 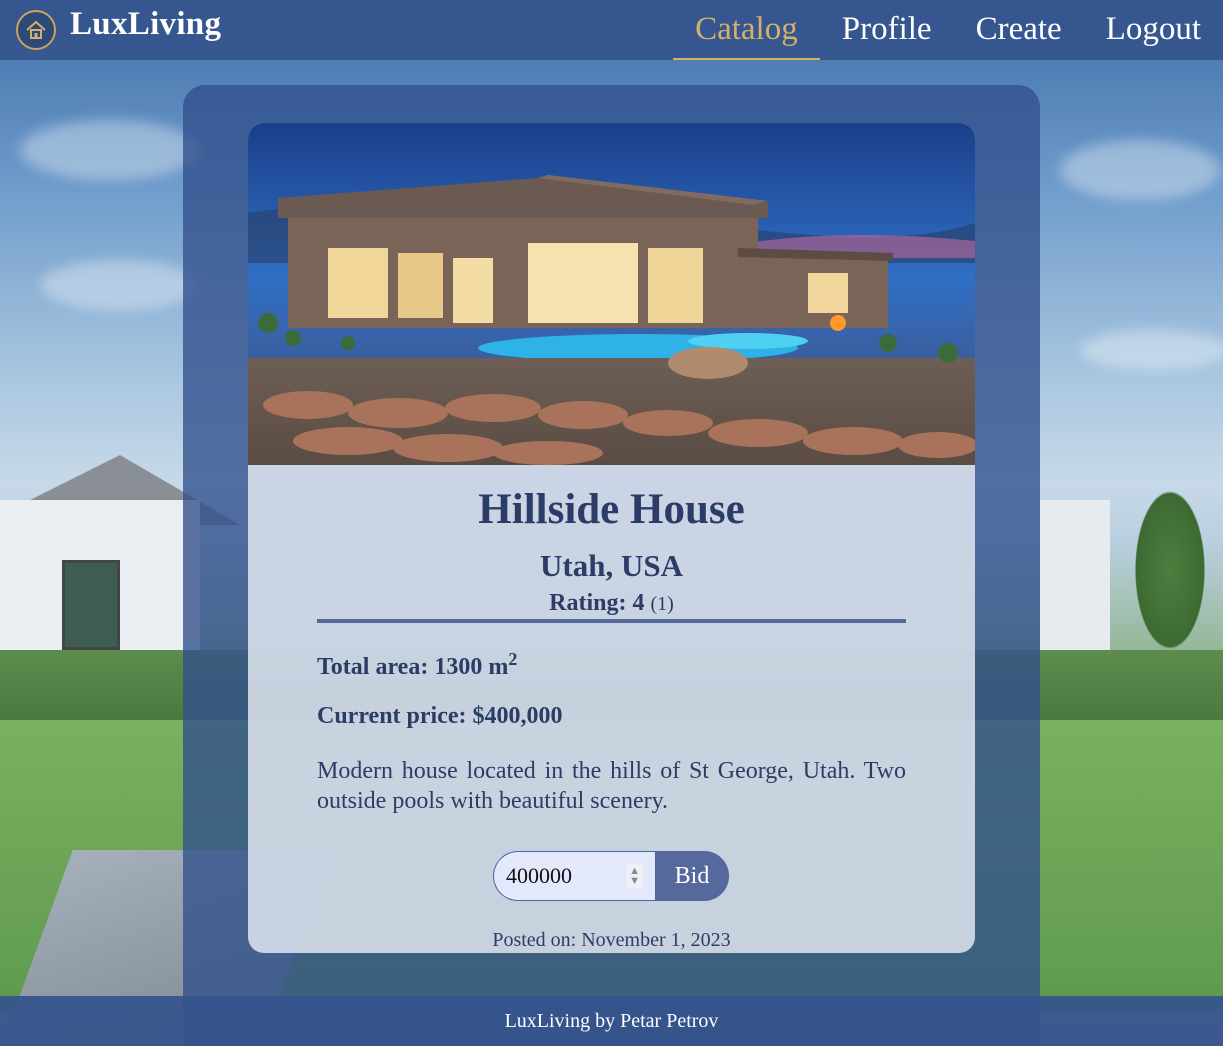 What do you see at coordinates (638, 603) in the screenshot?
I see `rating-value: 4` at bounding box center [638, 603].